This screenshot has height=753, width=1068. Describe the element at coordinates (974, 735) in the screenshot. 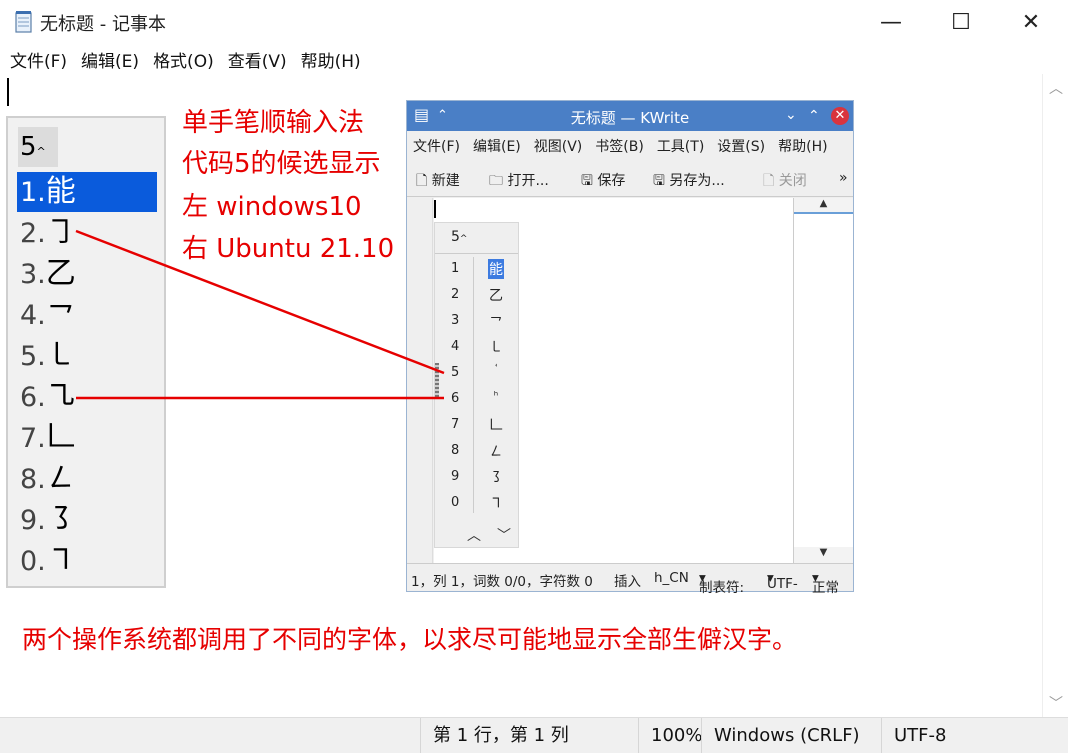

I see `status-encoding: UTF-8` at that location.